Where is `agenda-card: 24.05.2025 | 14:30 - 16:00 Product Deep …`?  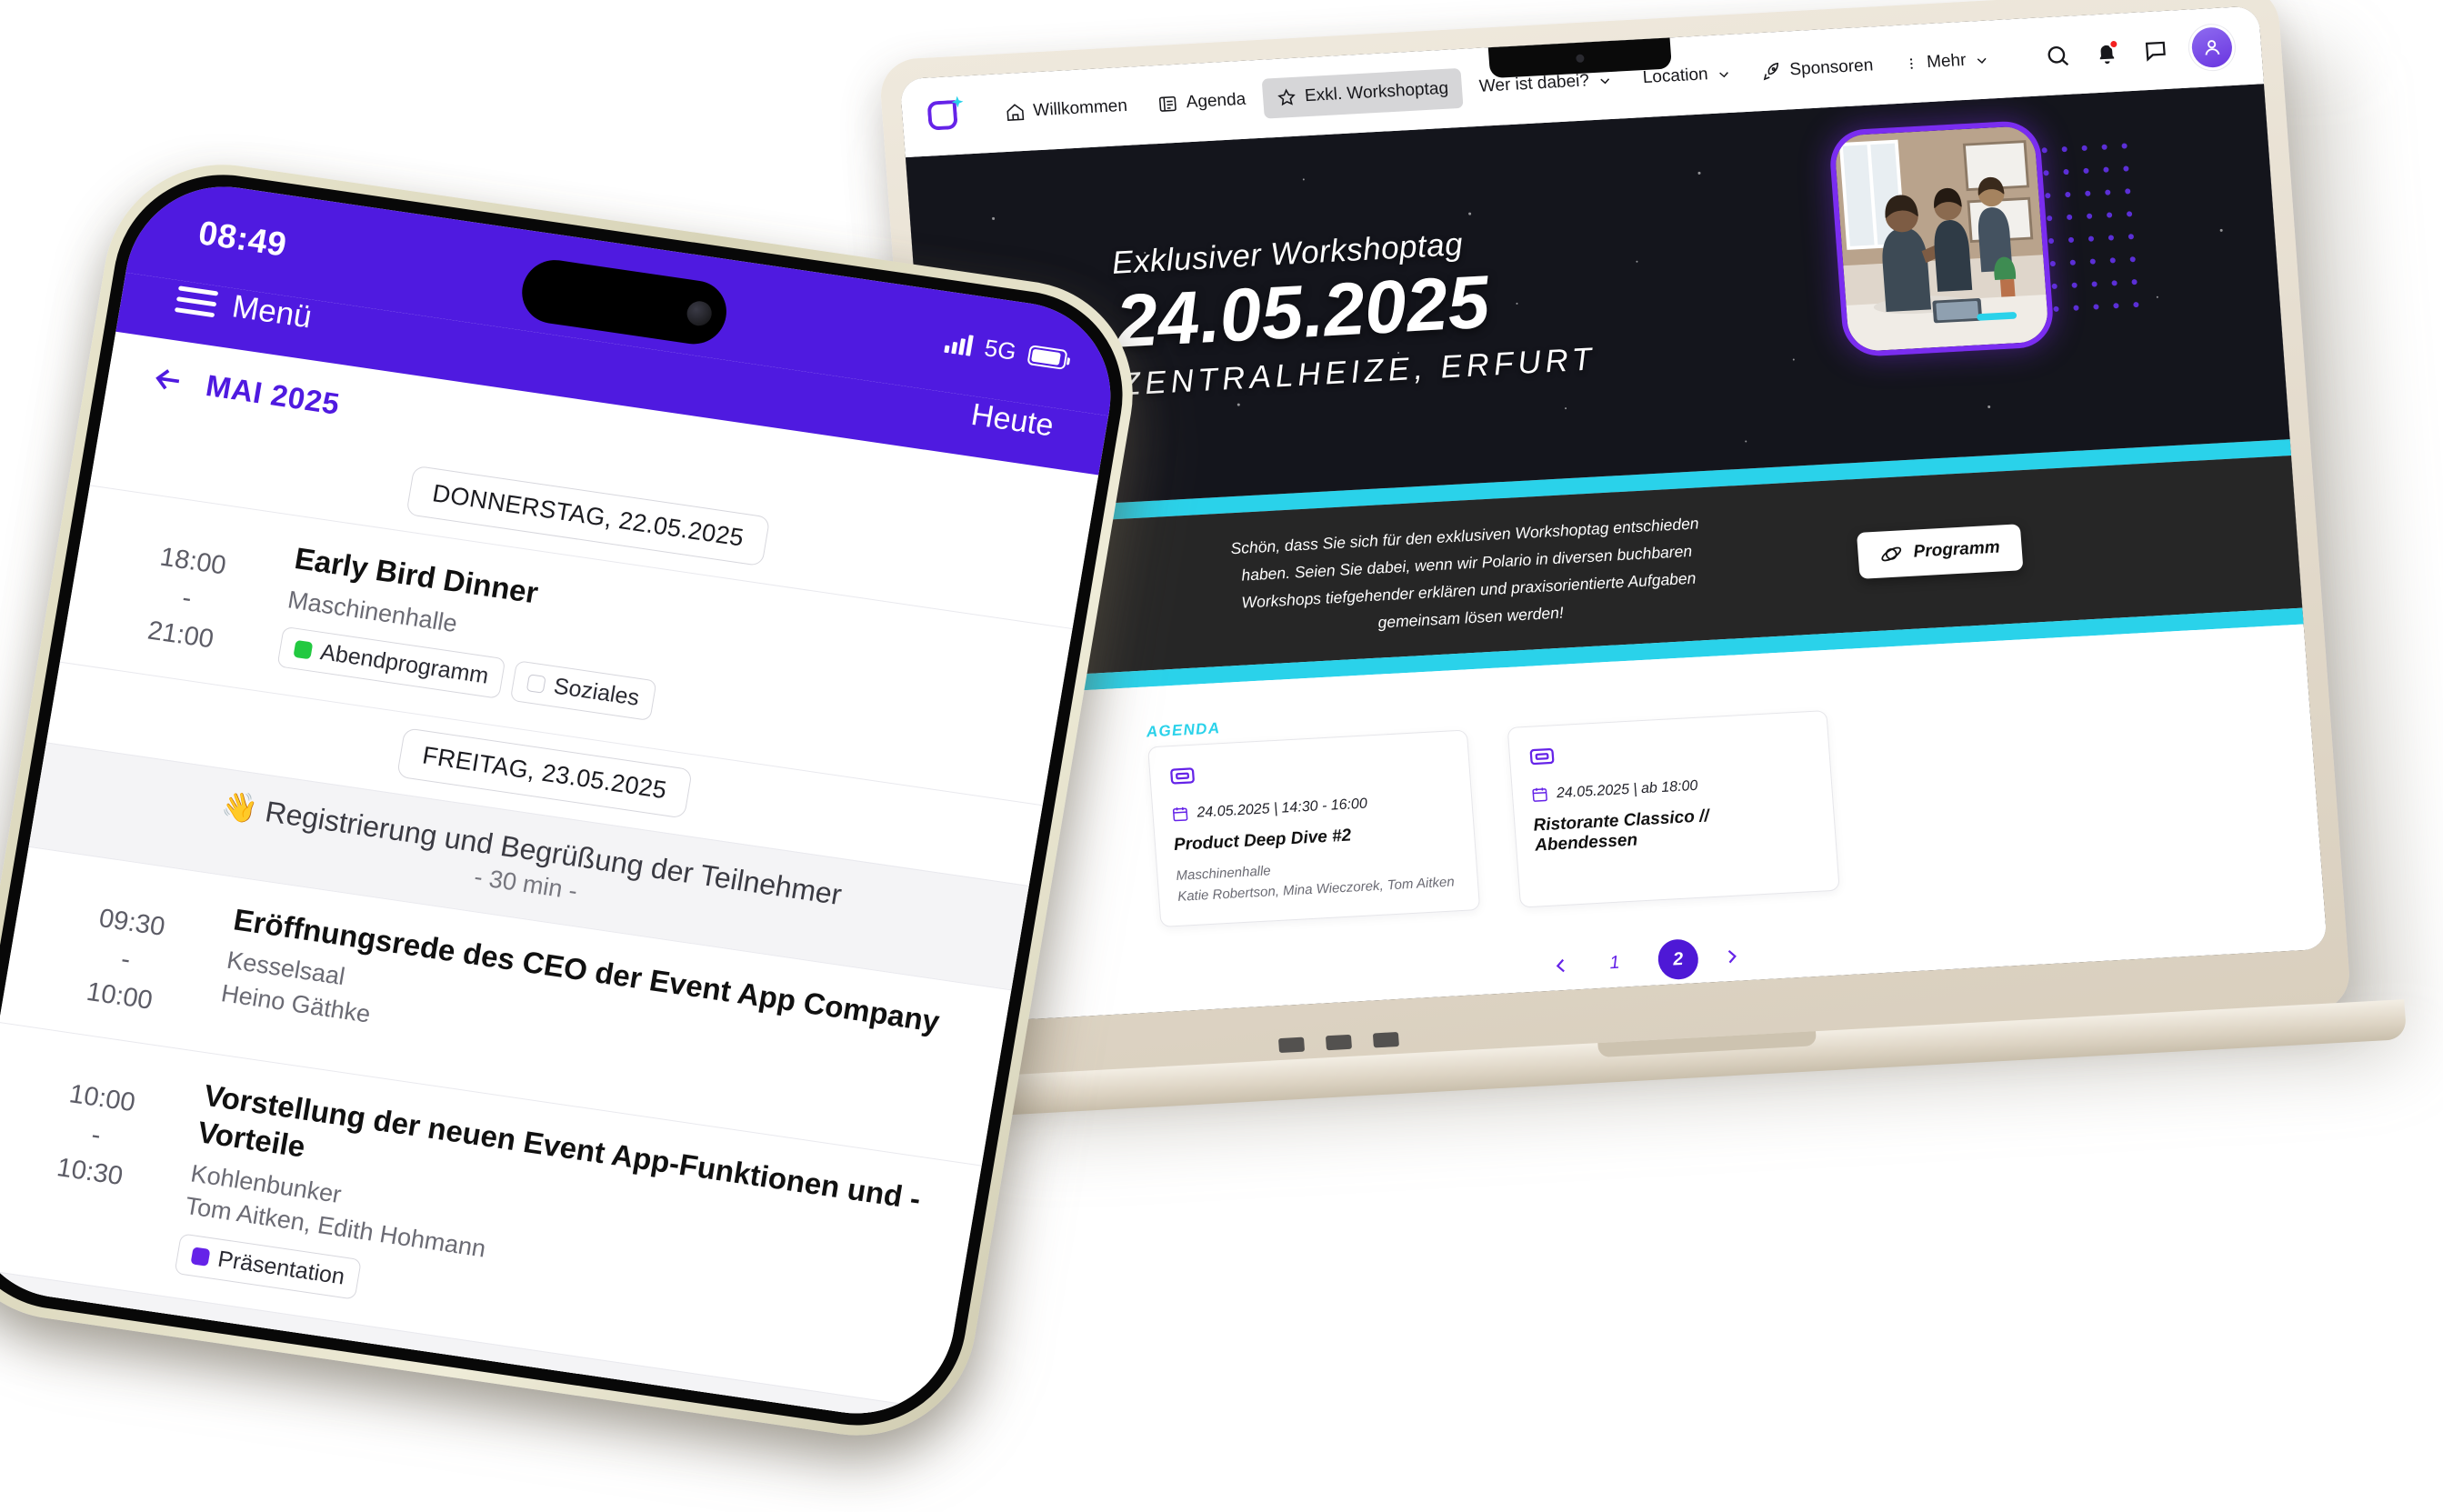 agenda-card: 24.05.2025 | 14:30 - 16:00 Product Deep … is located at coordinates (1314, 828).